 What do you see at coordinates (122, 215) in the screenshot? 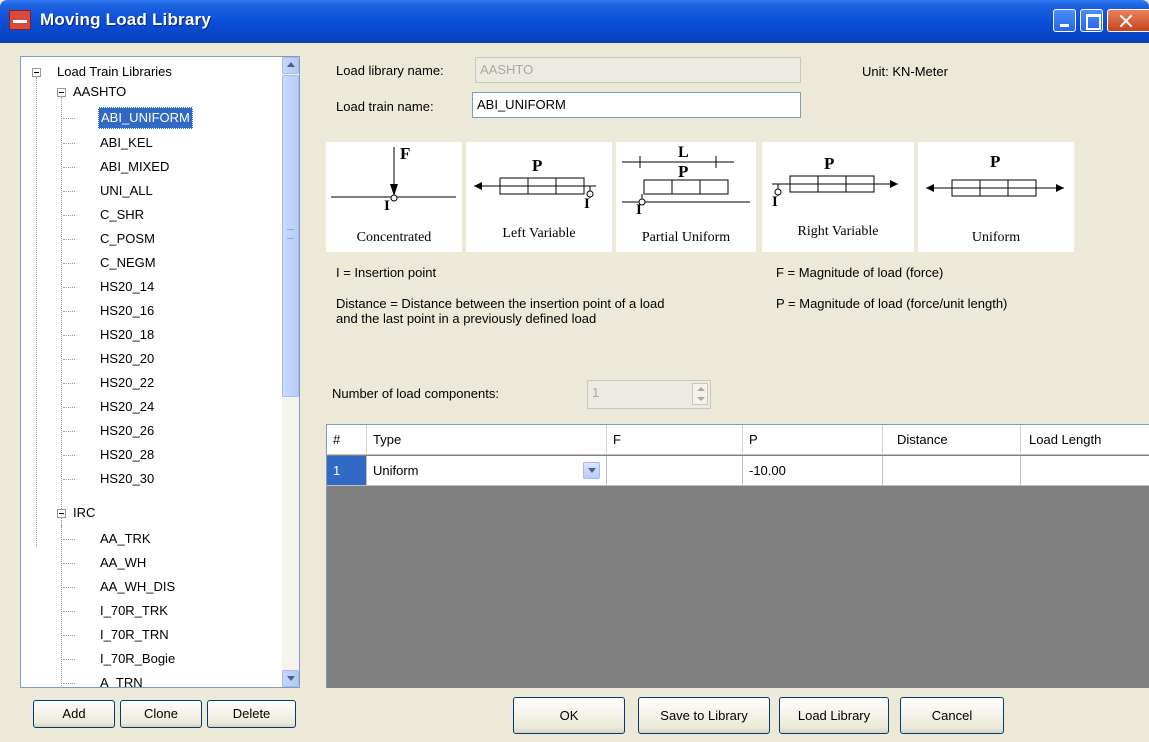
I see `tree-item: C_SHR` at bounding box center [122, 215].